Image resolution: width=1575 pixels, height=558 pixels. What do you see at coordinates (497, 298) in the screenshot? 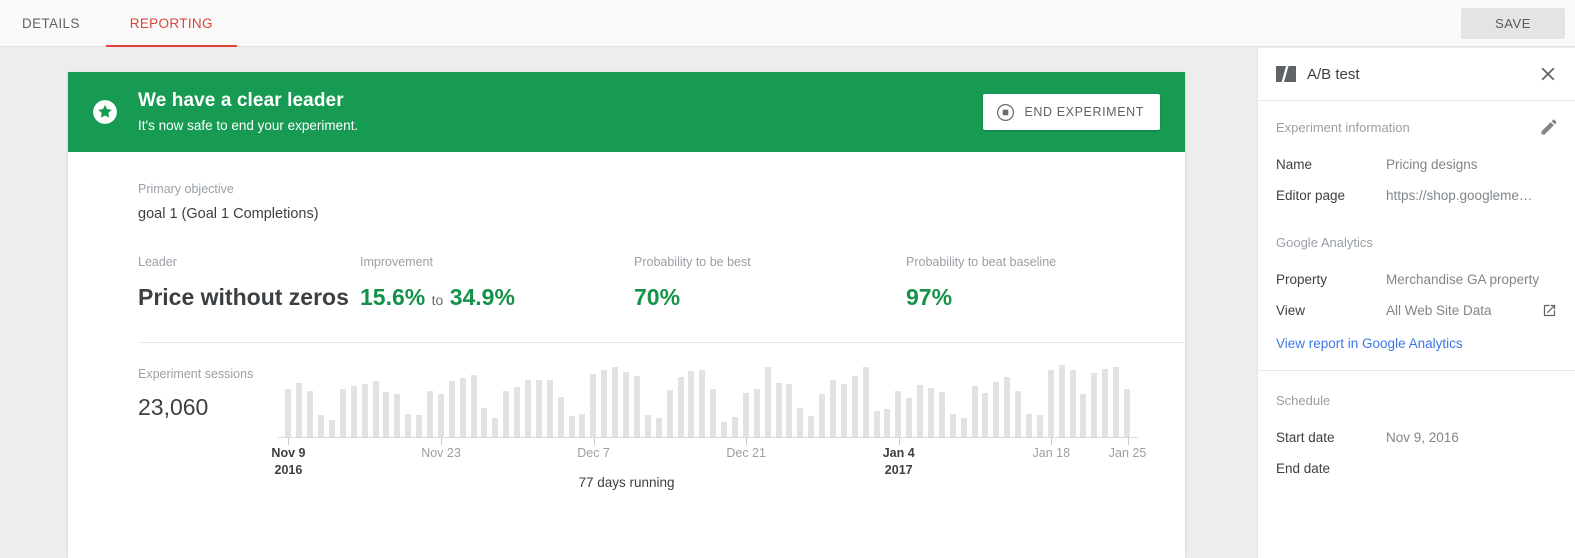
I see `metric-improvement-value: 15.6% to 34.9%` at bounding box center [497, 298].